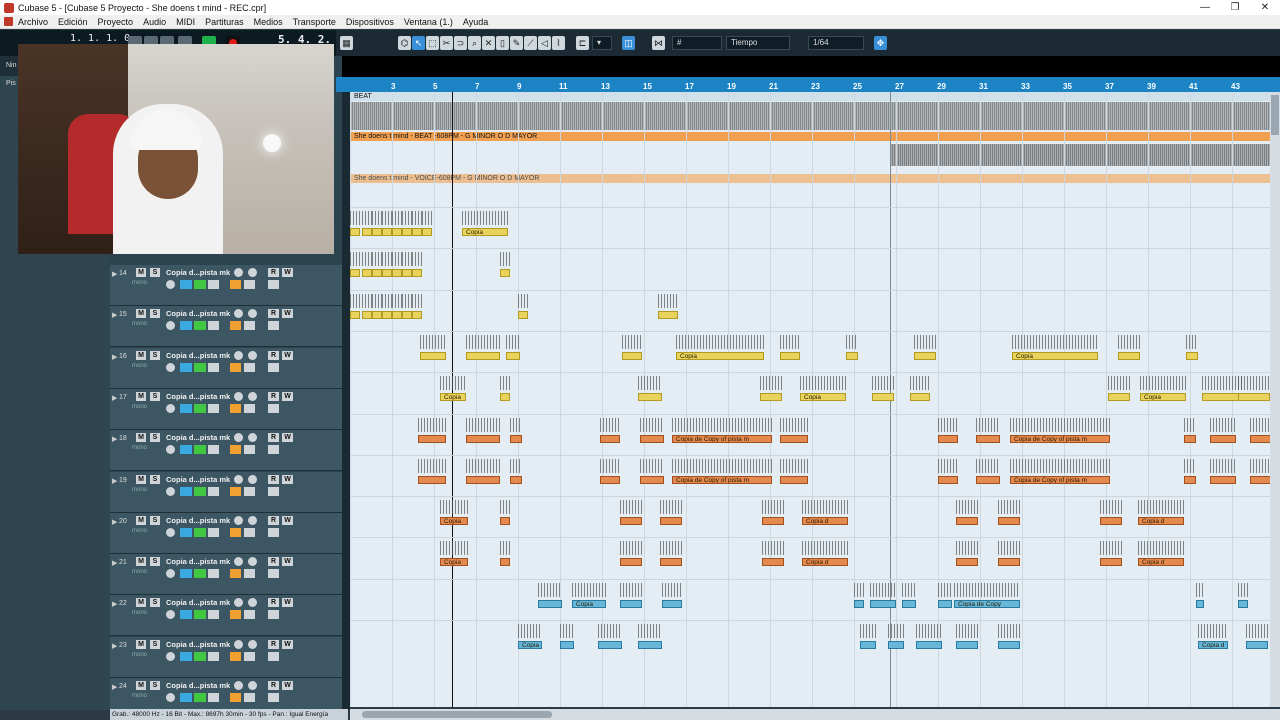 Image resolution: width=1280 pixels, height=720 pixels. What do you see at coordinates (457, 714) in the screenshot?
I see `horizontal-scroll-thumb` at bounding box center [457, 714].